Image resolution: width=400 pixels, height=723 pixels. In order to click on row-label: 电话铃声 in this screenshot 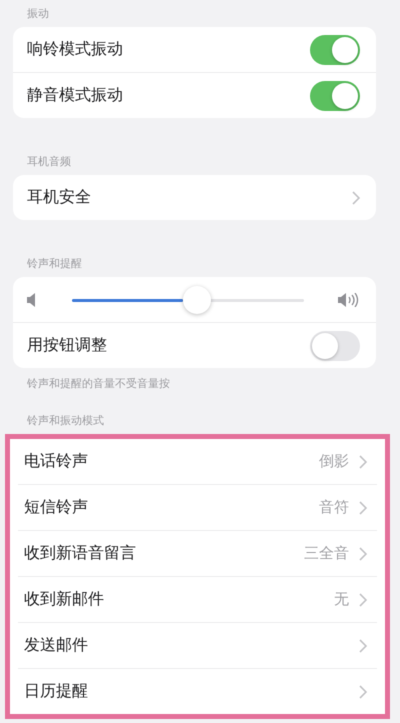, I will do `click(56, 461)`.